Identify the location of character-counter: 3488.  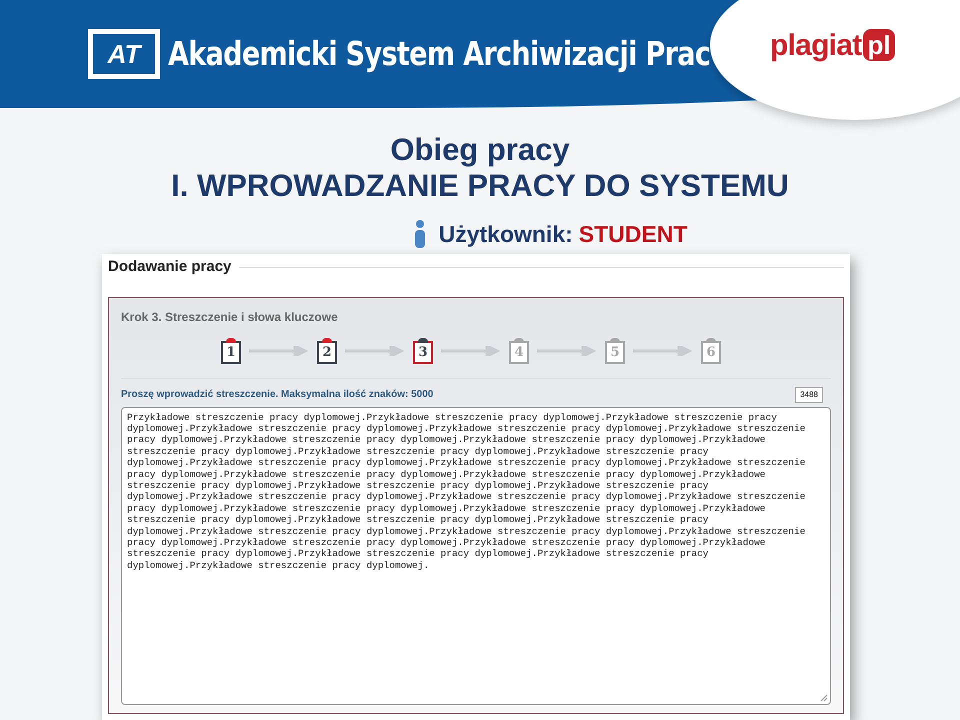
(809, 394).